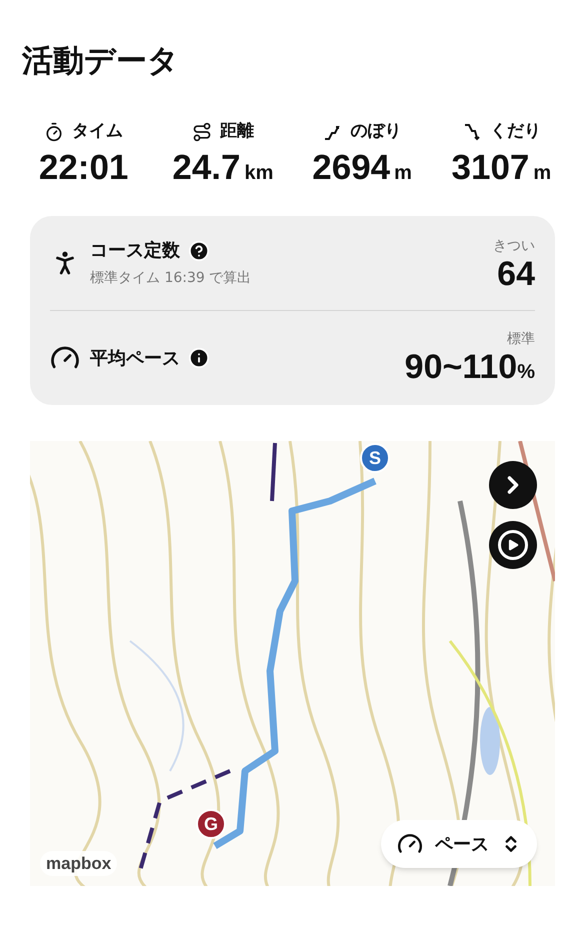 The width and height of the screenshot is (585, 930). Describe the element at coordinates (376, 131) in the screenshot. I see `stat-label: のぼり` at that location.